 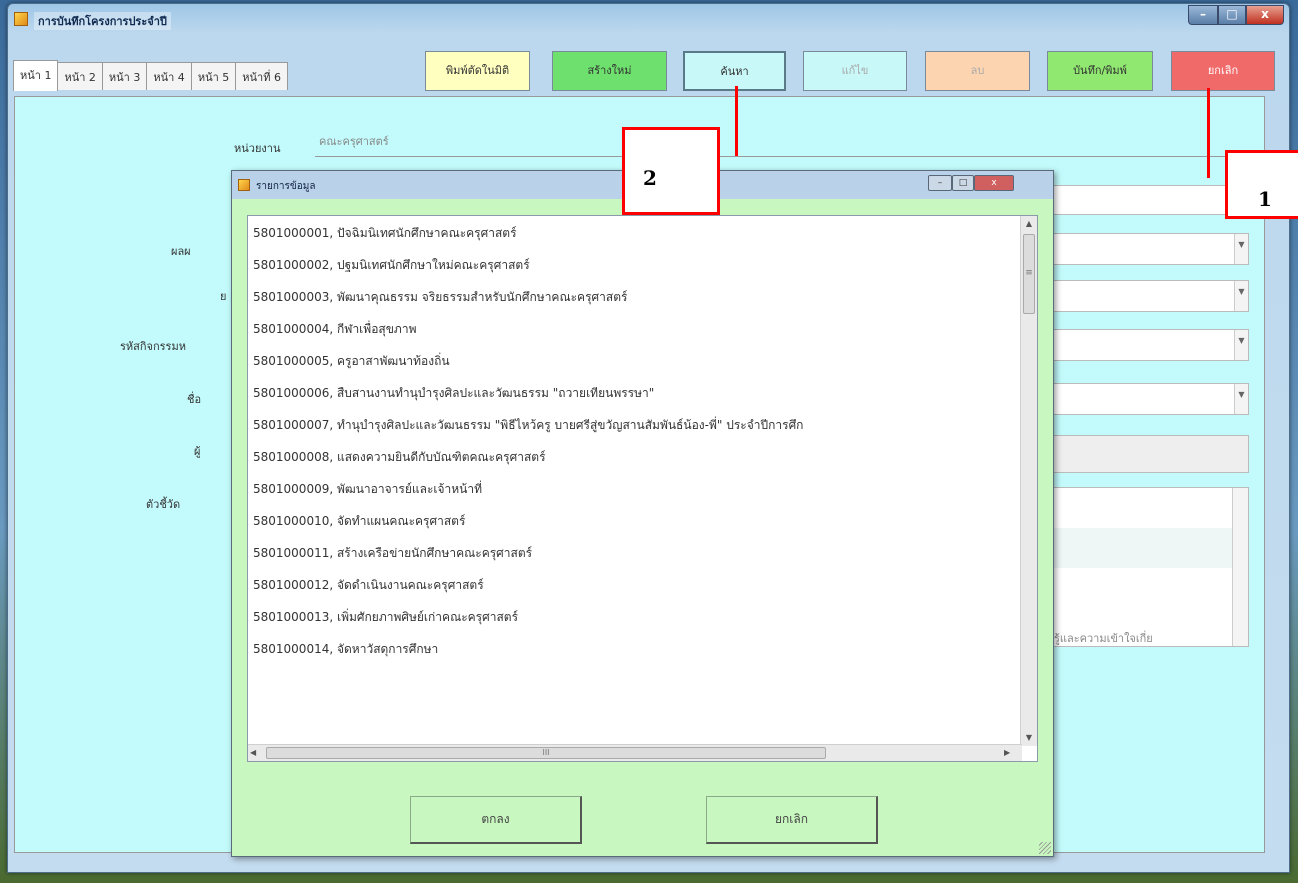 What do you see at coordinates (194, 399) in the screenshot?
I see `label-name: ชื่อ` at bounding box center [194, 399].